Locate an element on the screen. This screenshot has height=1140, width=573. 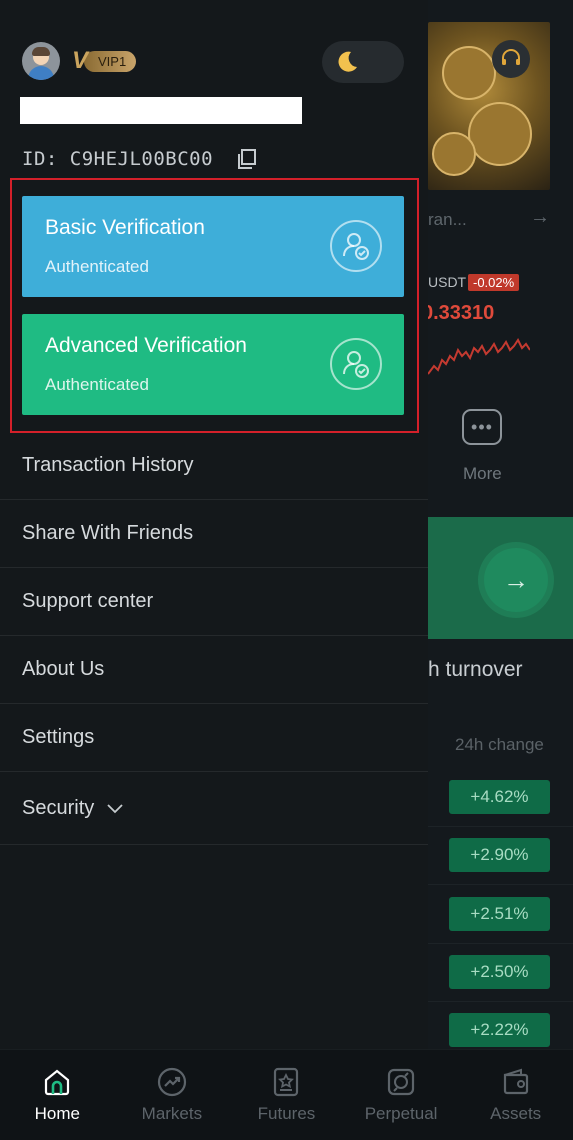
chevron-down-icon is located at coordinates (115, 809).